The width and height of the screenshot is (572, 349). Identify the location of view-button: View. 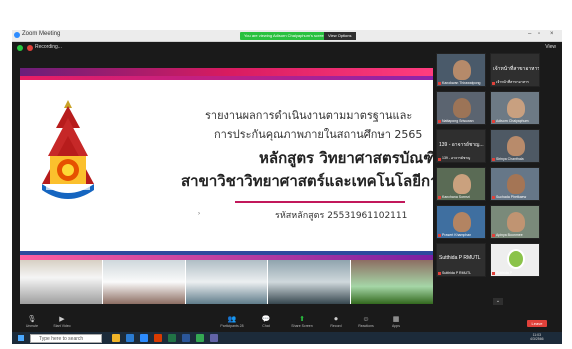
(550, 47).